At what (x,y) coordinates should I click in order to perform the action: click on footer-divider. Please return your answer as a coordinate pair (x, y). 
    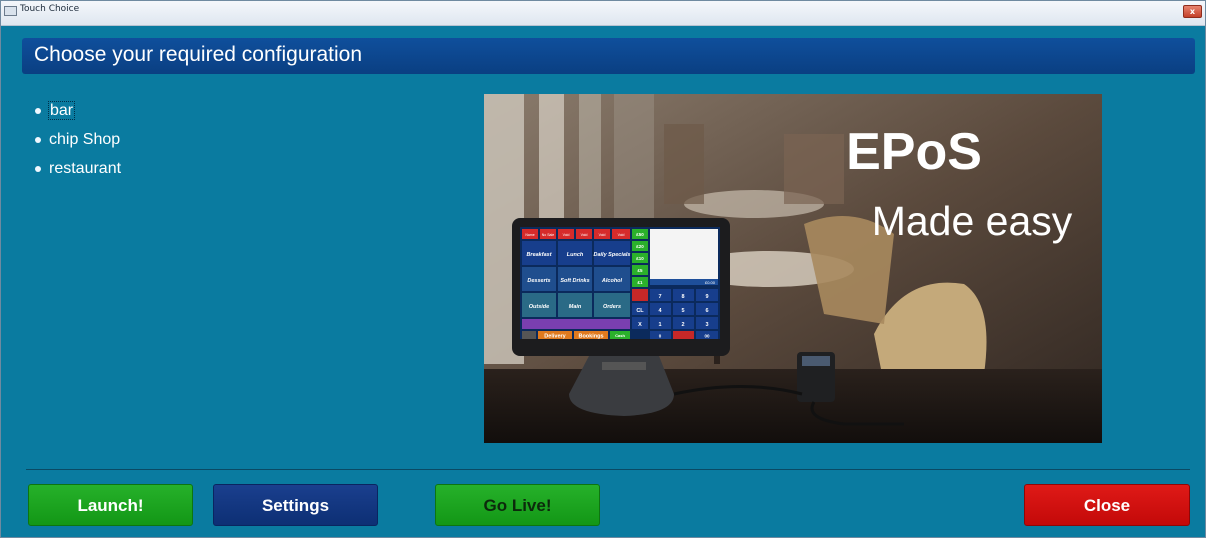
    Looking at the image, I should click on (608, 469).